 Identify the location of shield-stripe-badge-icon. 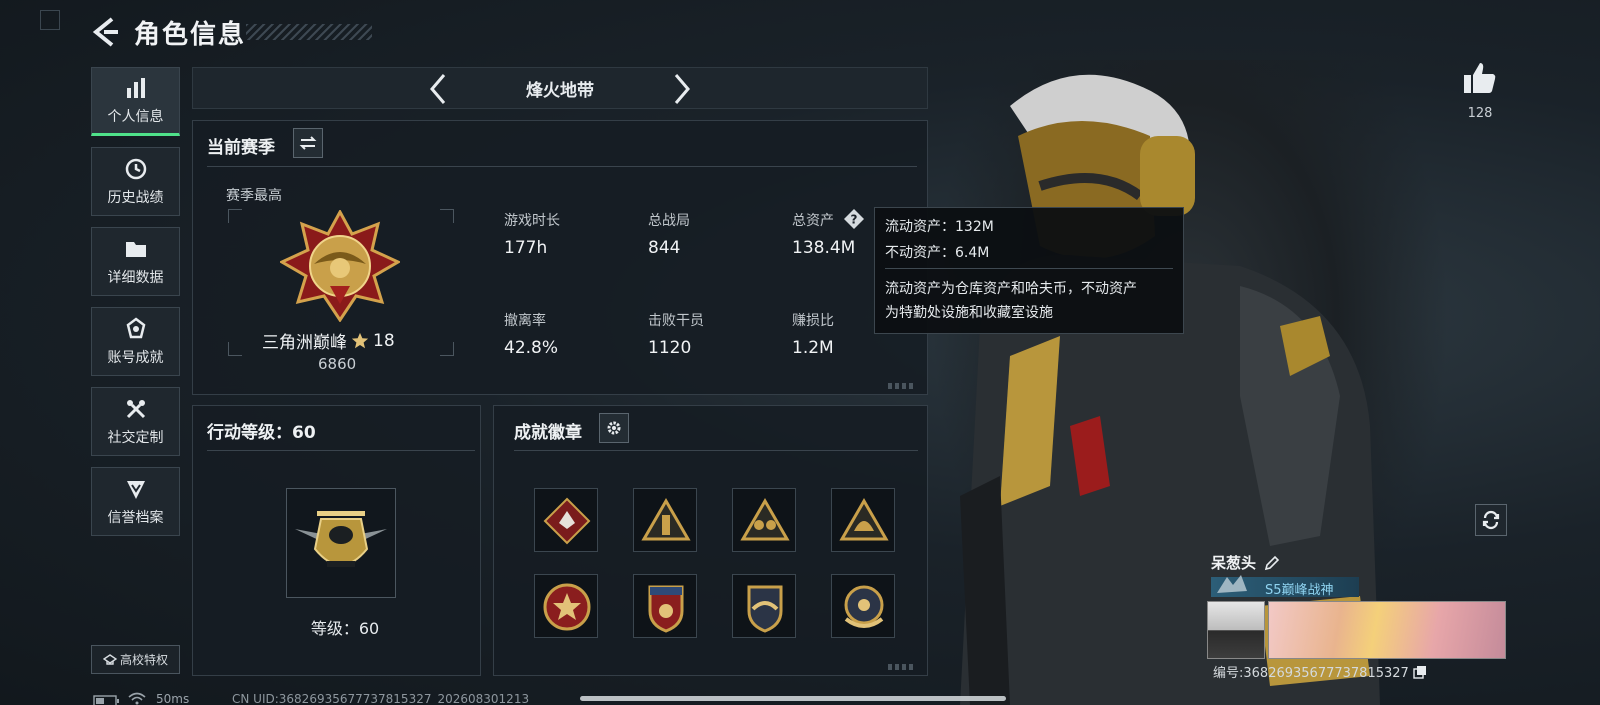
(666, 609).